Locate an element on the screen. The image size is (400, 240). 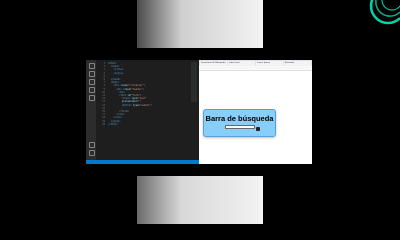
search-card: Barra de búsqueda is located at coordinates (239, 123).